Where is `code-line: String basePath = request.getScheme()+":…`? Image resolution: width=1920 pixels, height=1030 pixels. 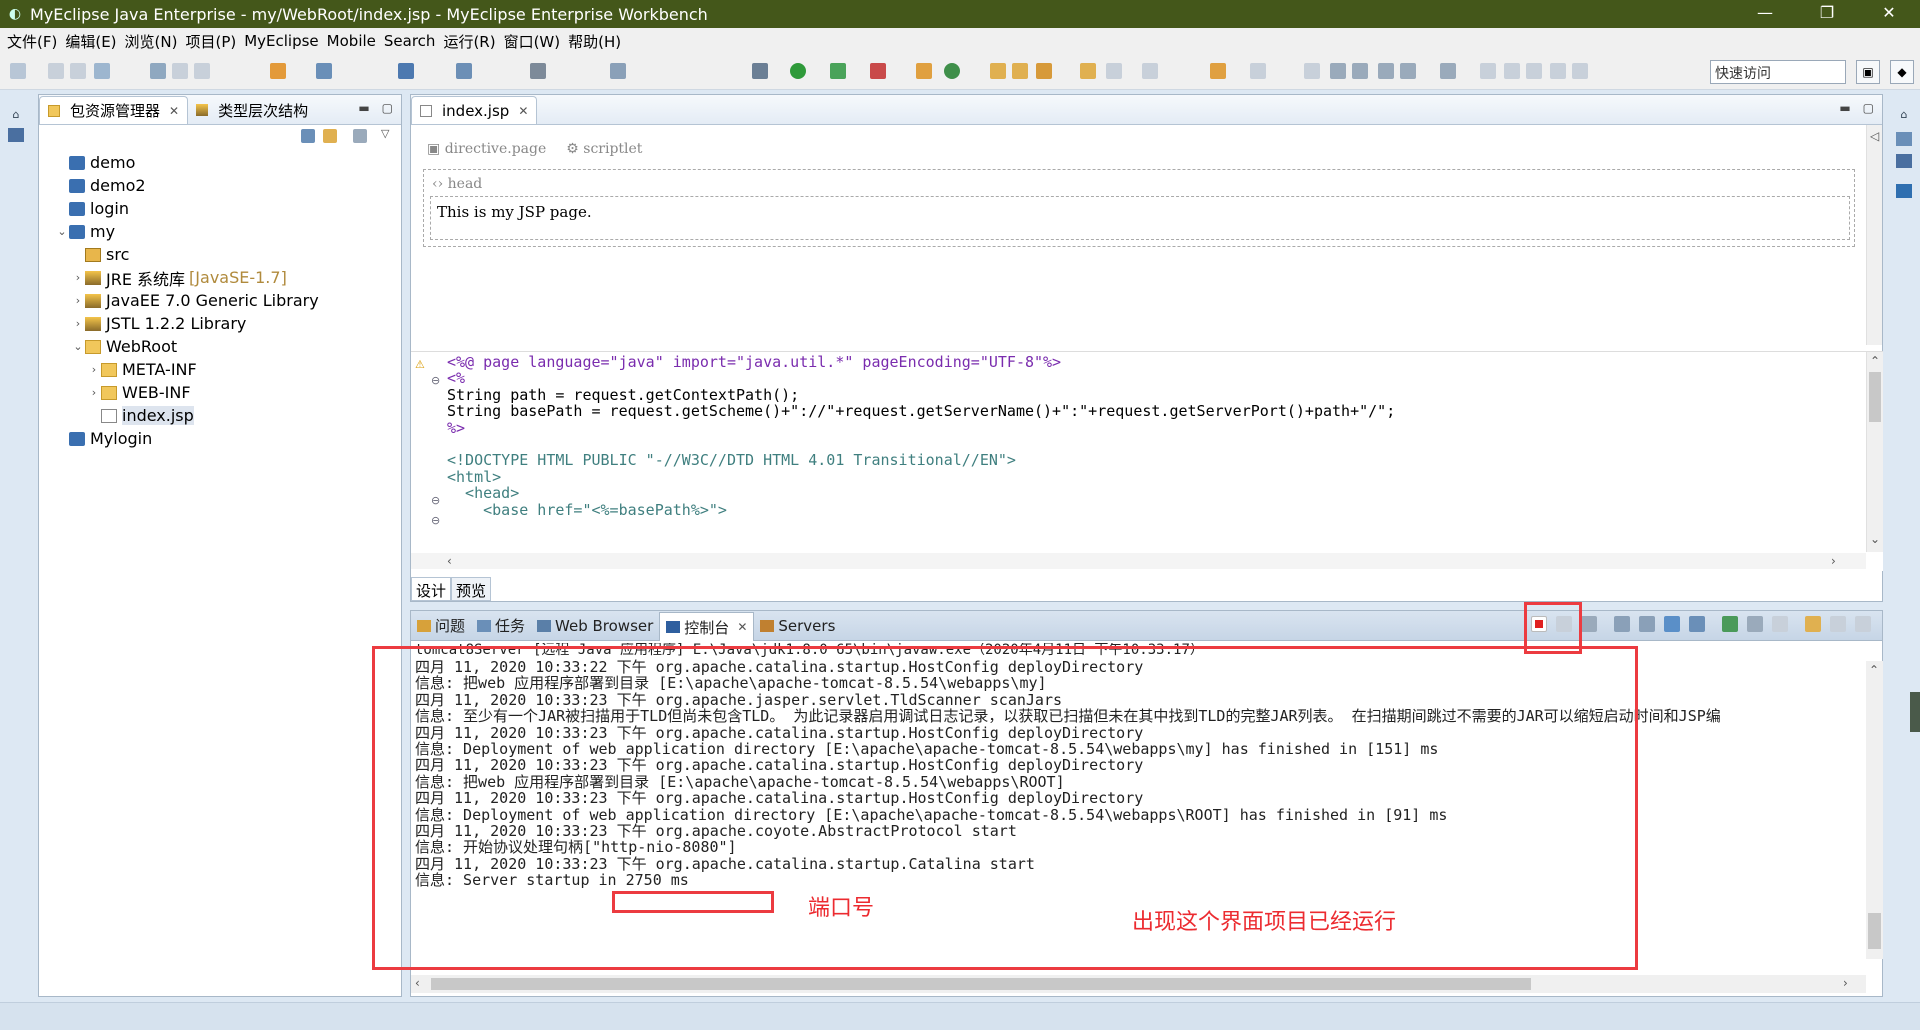
code-line: String basePath = request.getScheme()+":… is located at coordinates (921, 411).